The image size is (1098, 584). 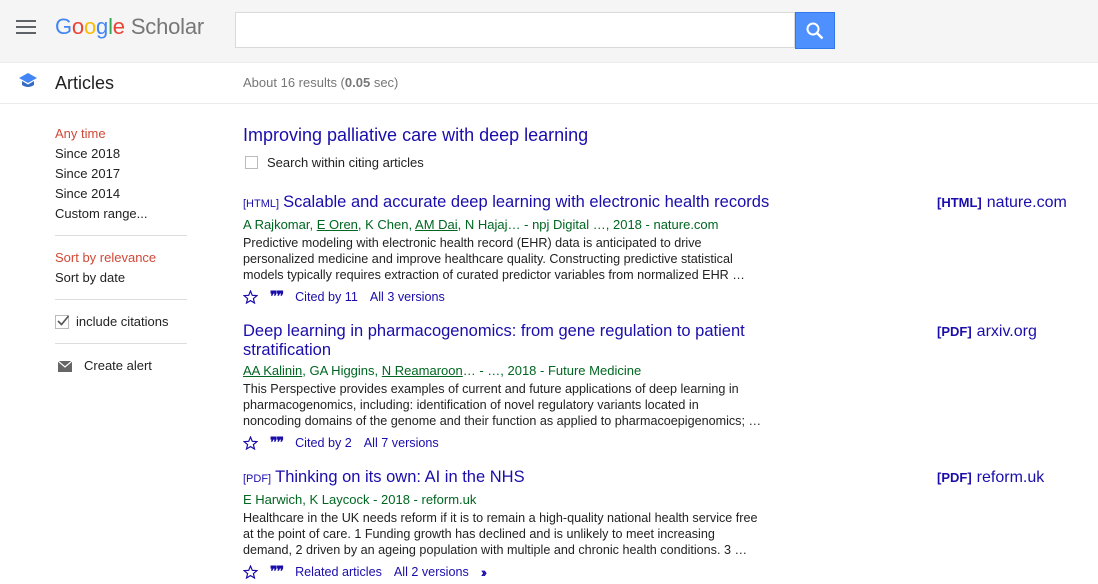 I want to click on fulltext-link: [PDF] arxiv.org, so click(x=987, y=332).